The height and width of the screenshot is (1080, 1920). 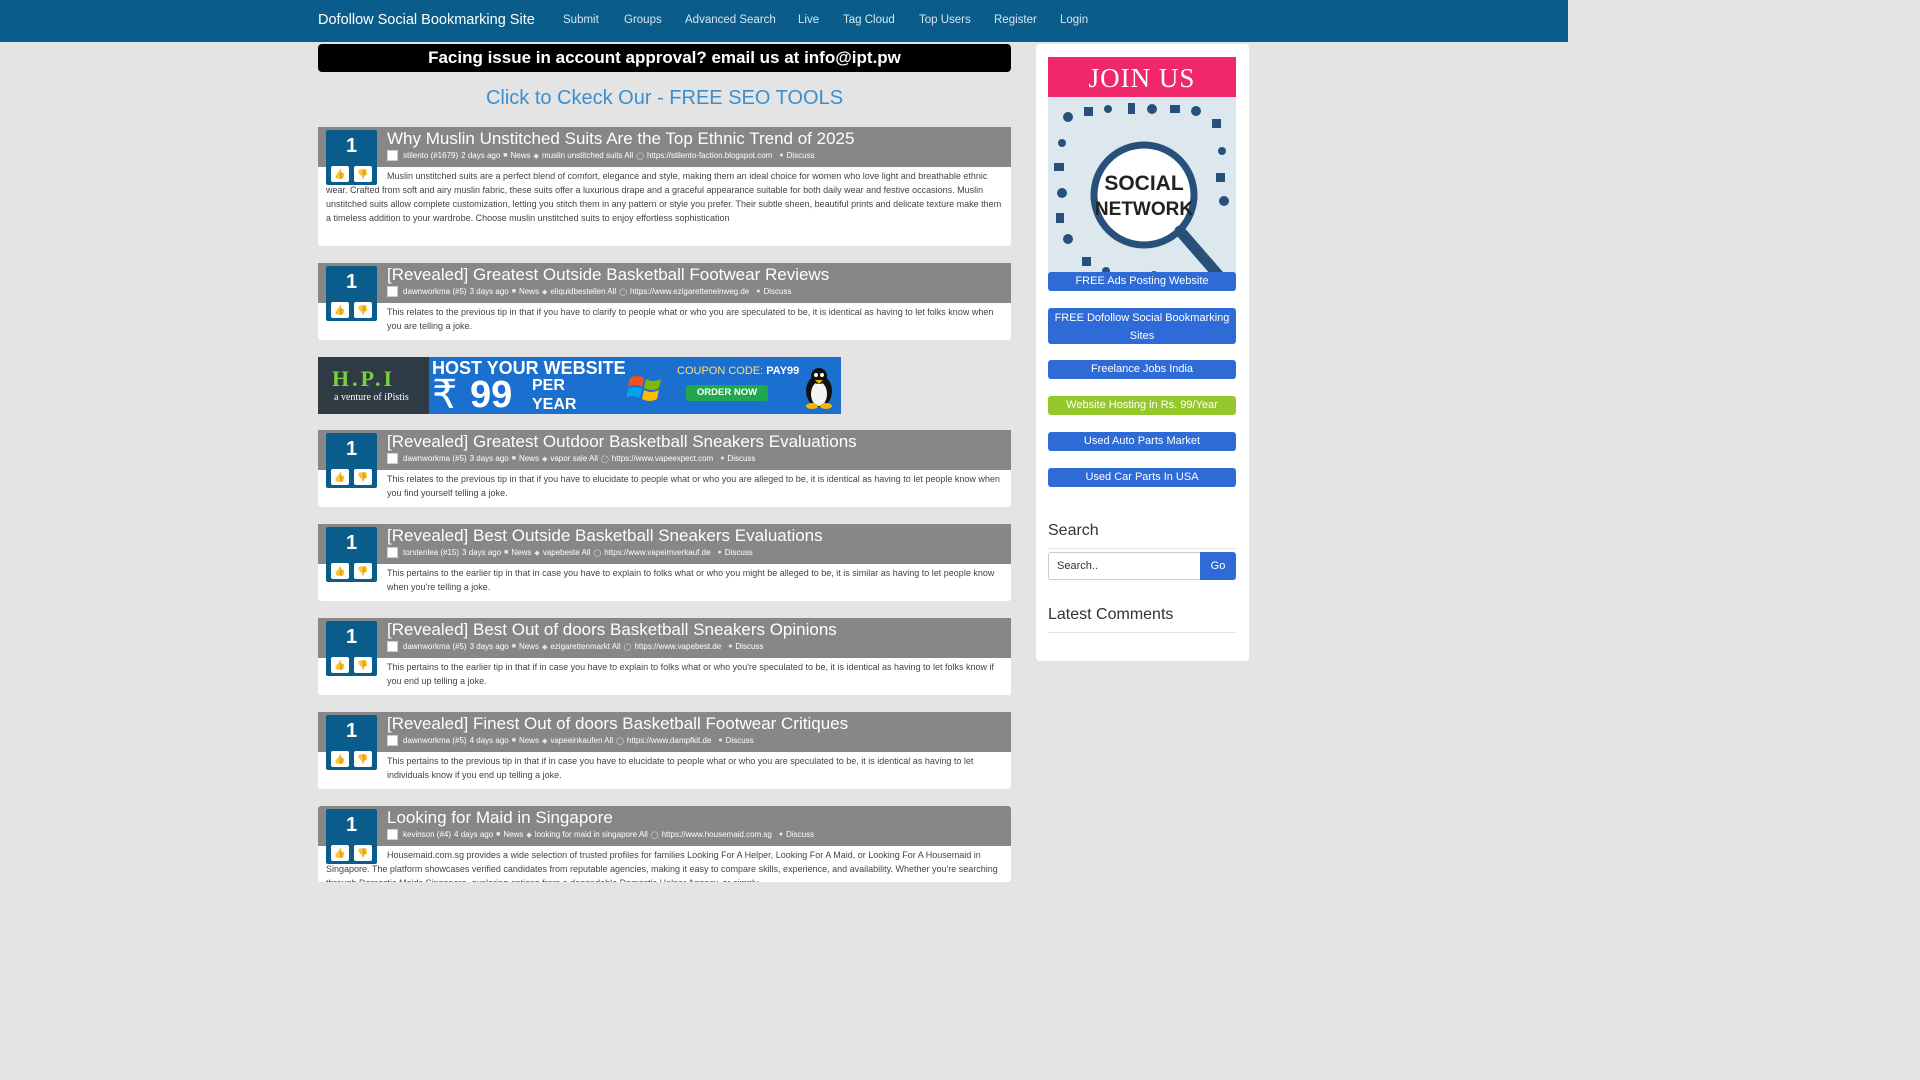 I want to click on nav-login: Login, so click(x=1074, y=20).